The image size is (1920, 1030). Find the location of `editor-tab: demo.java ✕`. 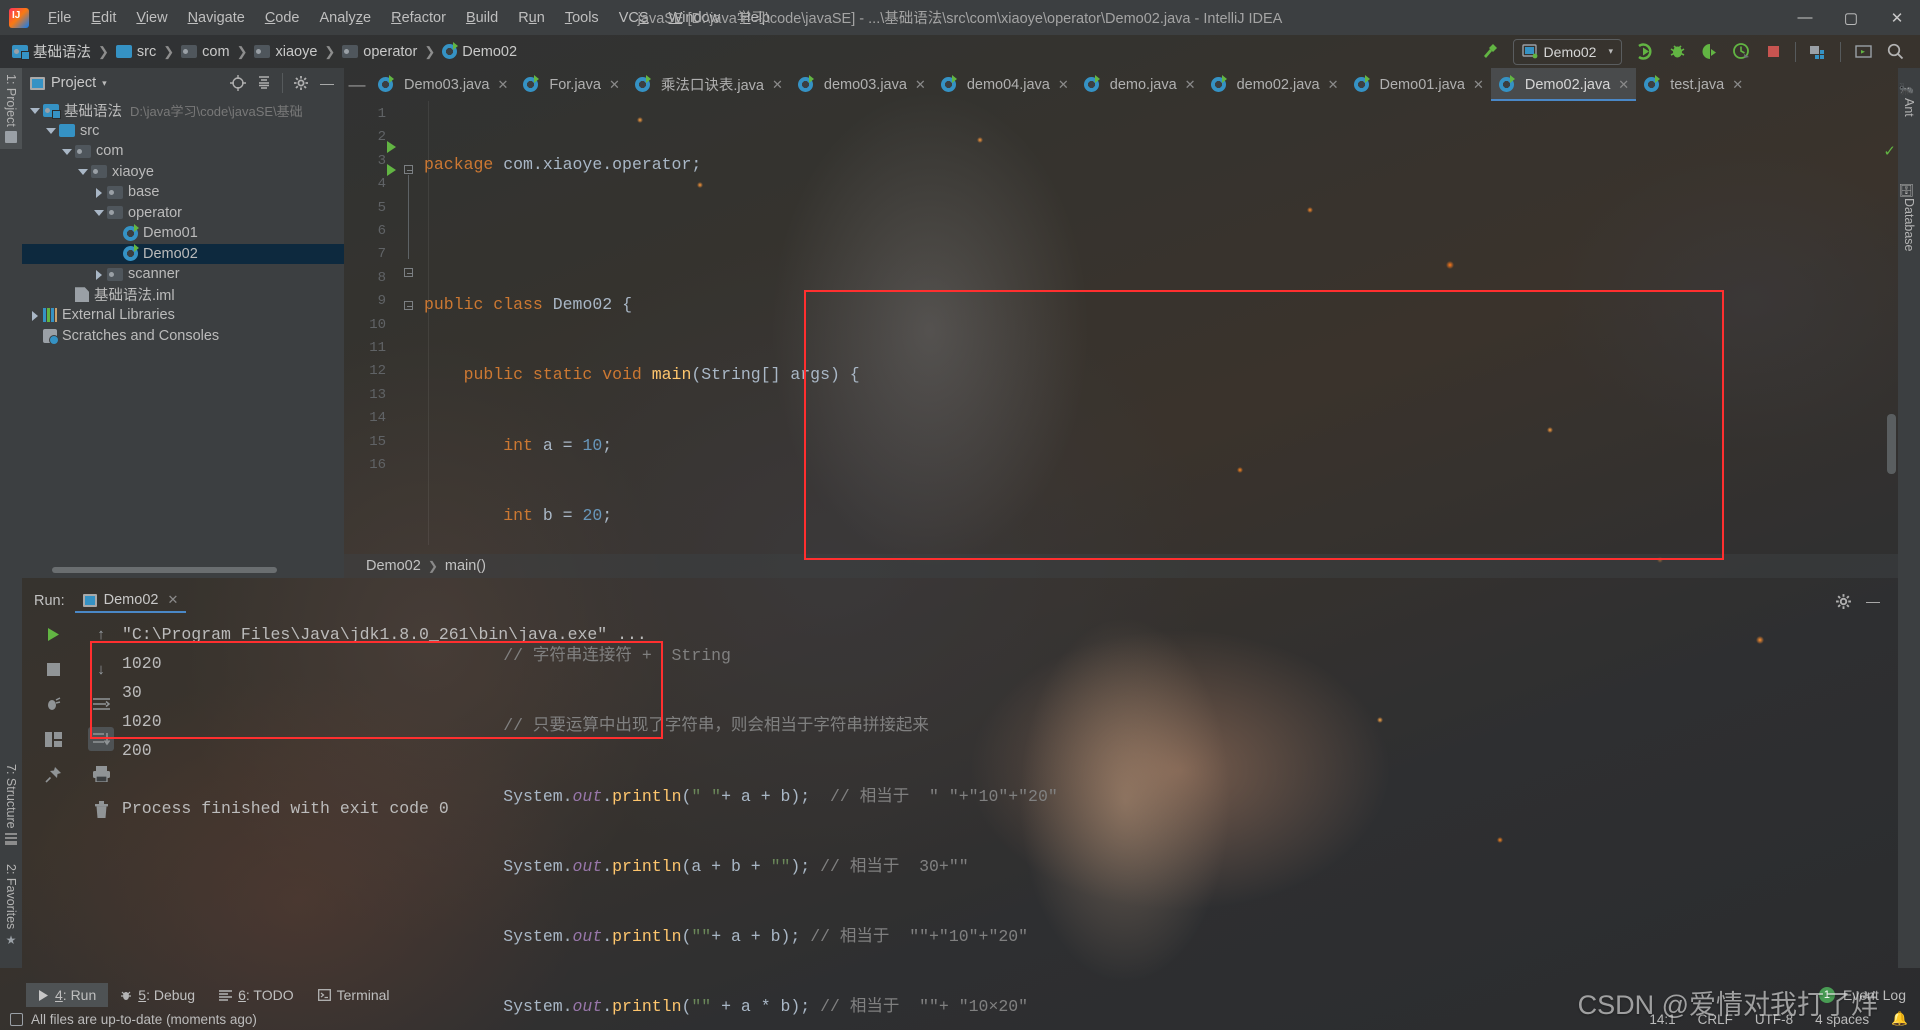

editor-tab: demo.java ✕ is located at coordinates (1139, 84).